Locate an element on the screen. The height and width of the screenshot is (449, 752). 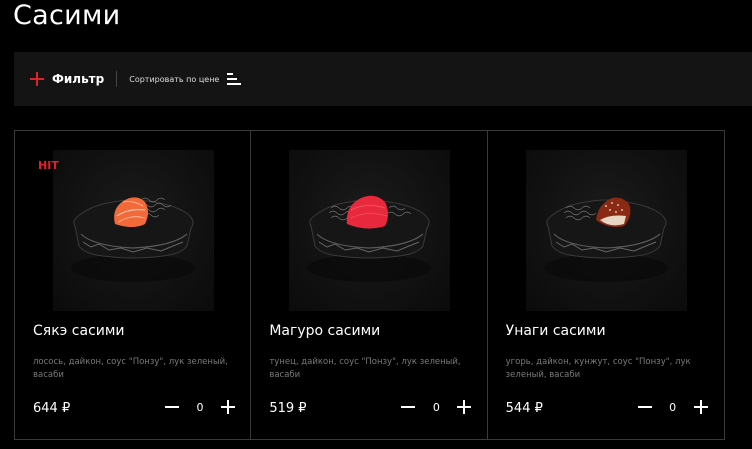
product-price: 544 ₽ is located at coordinates (524, 408).